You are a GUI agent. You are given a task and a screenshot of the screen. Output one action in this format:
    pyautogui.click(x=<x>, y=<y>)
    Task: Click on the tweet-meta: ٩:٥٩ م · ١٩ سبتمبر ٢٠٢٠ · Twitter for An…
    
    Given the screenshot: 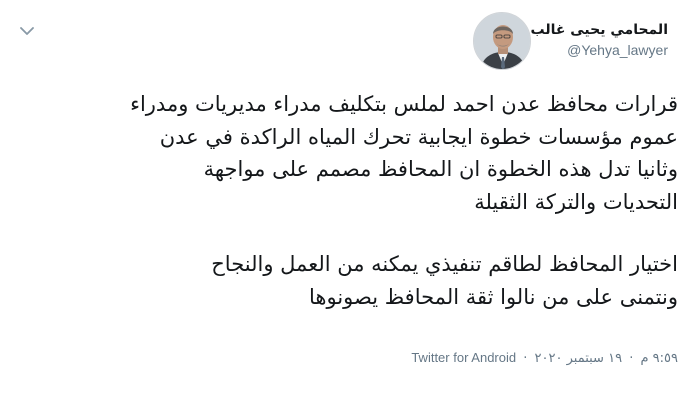 What is the action you would take?
    pyautogui.click(x=544, y=358)
    